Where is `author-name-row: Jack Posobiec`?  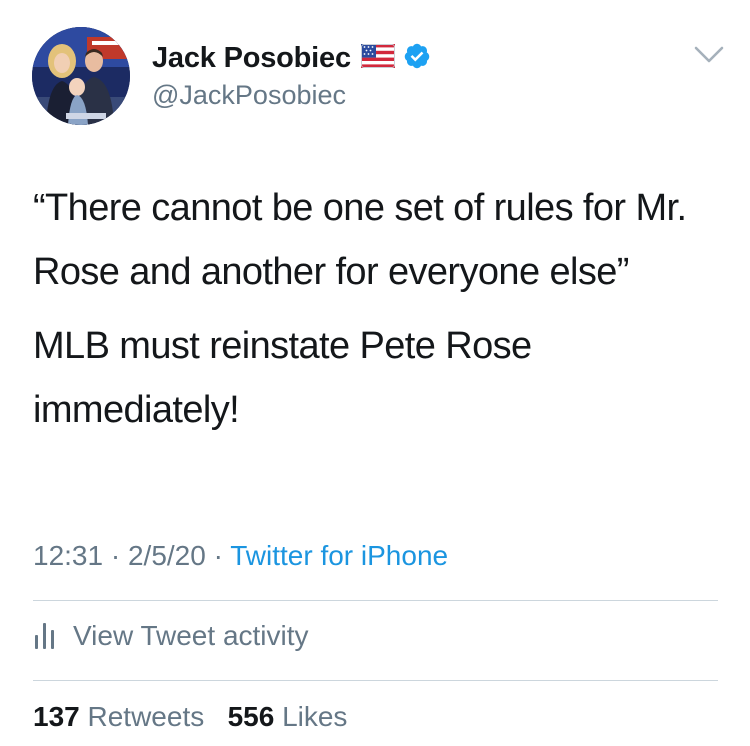
author-name-row: Jack Posobiec is located at coordinates (291, 58).